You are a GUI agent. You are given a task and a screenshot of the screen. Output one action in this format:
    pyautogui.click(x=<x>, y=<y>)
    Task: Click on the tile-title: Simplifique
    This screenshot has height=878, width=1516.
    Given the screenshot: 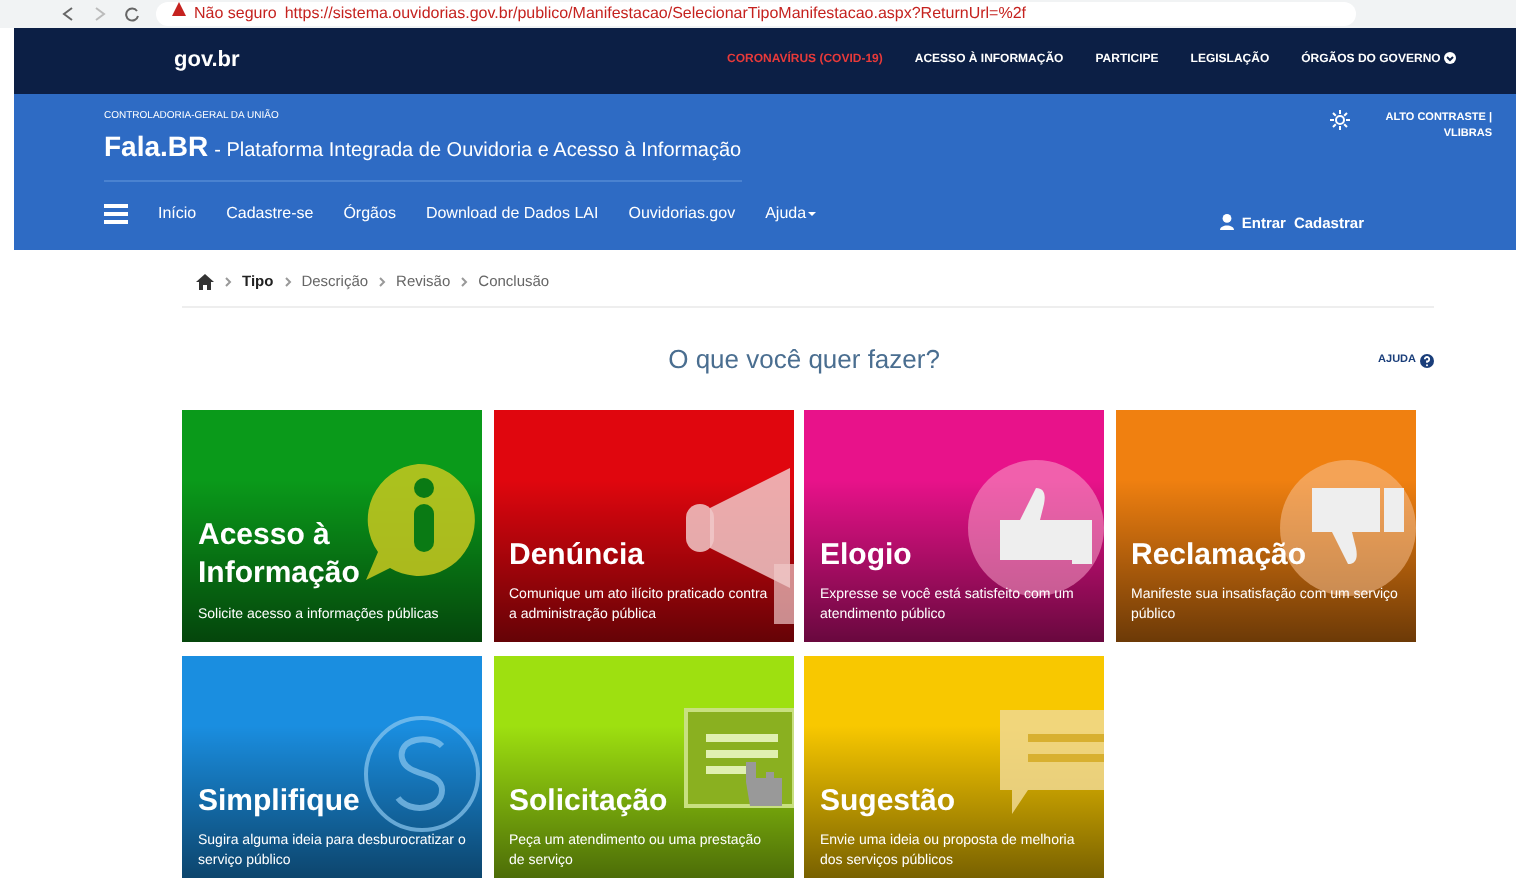 What is the action you would take?
    pyautogui.click(x=280, y=802)
    